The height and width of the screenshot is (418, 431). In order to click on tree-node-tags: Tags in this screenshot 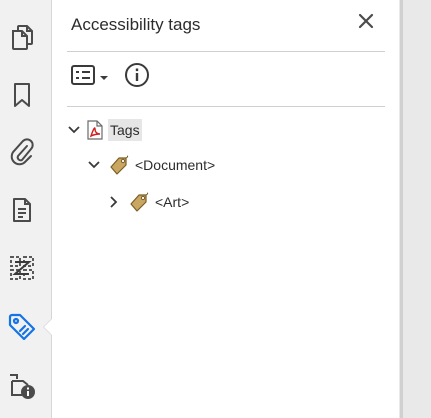, I will do `click(104, 130)`.